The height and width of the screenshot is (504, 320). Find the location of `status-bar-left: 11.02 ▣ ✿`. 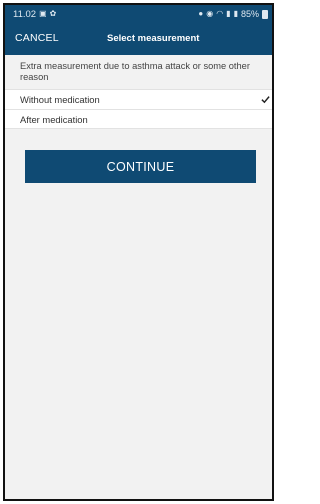

status-bar-left: 11.02 ▣ ✿ is located at coordinates (34, 14).